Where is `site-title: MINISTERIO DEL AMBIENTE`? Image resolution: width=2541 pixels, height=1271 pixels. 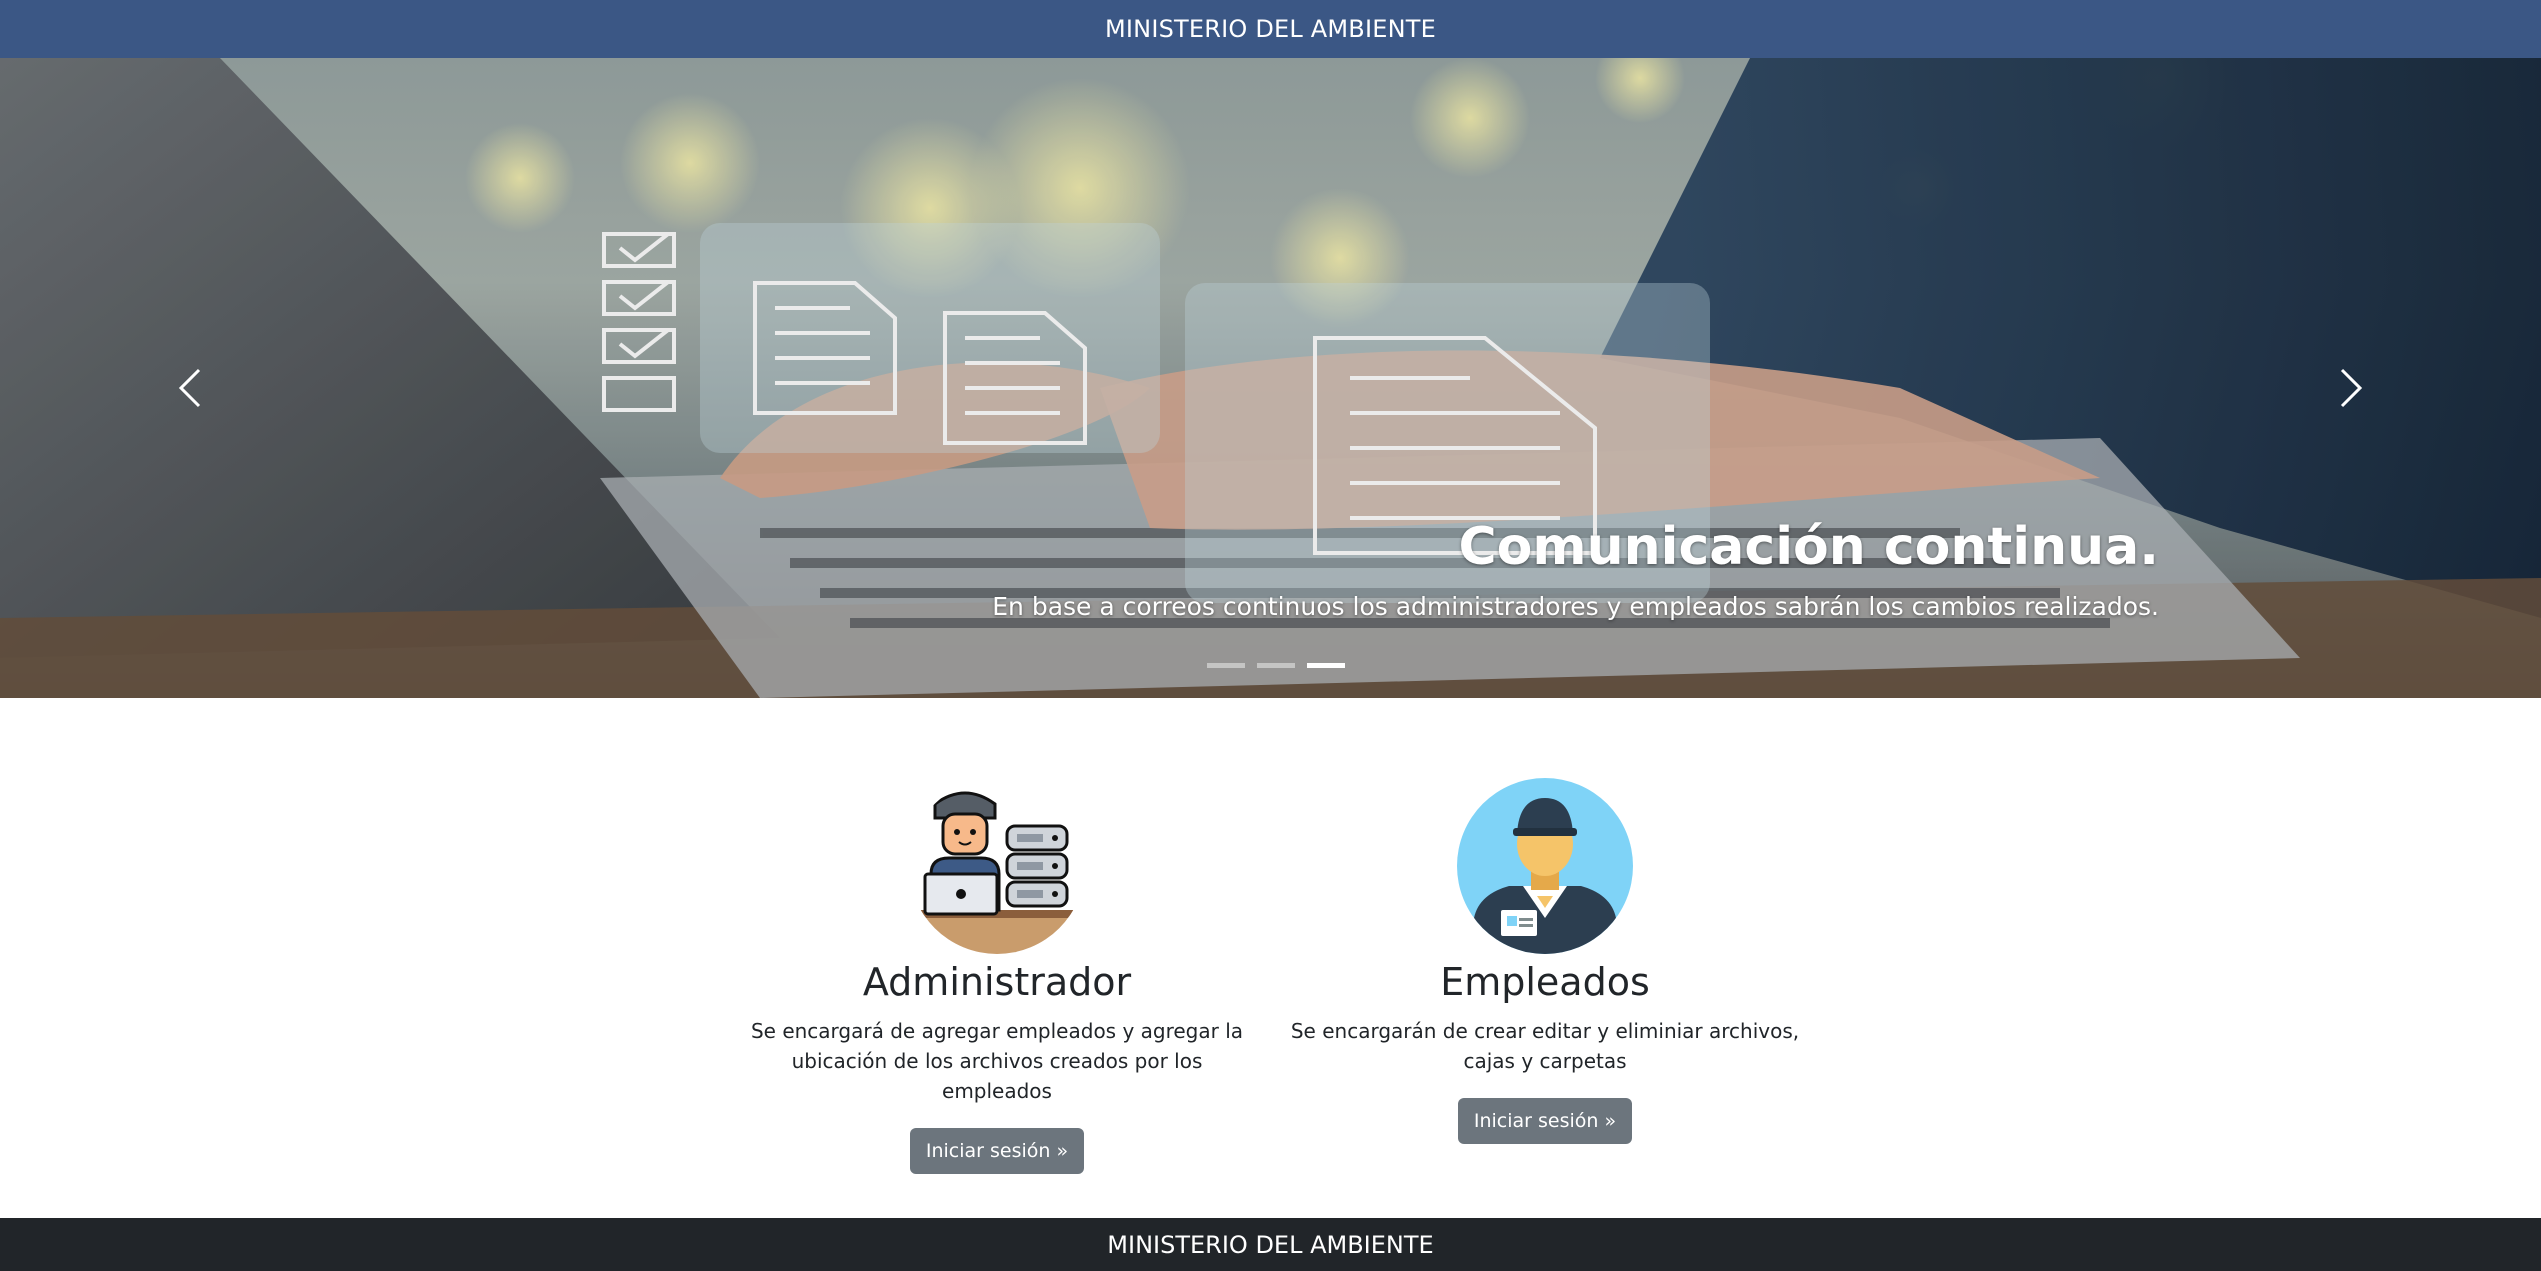
site-title: MINISTERIO DEL AMBIENTE is located at coordinates (1270, 29).